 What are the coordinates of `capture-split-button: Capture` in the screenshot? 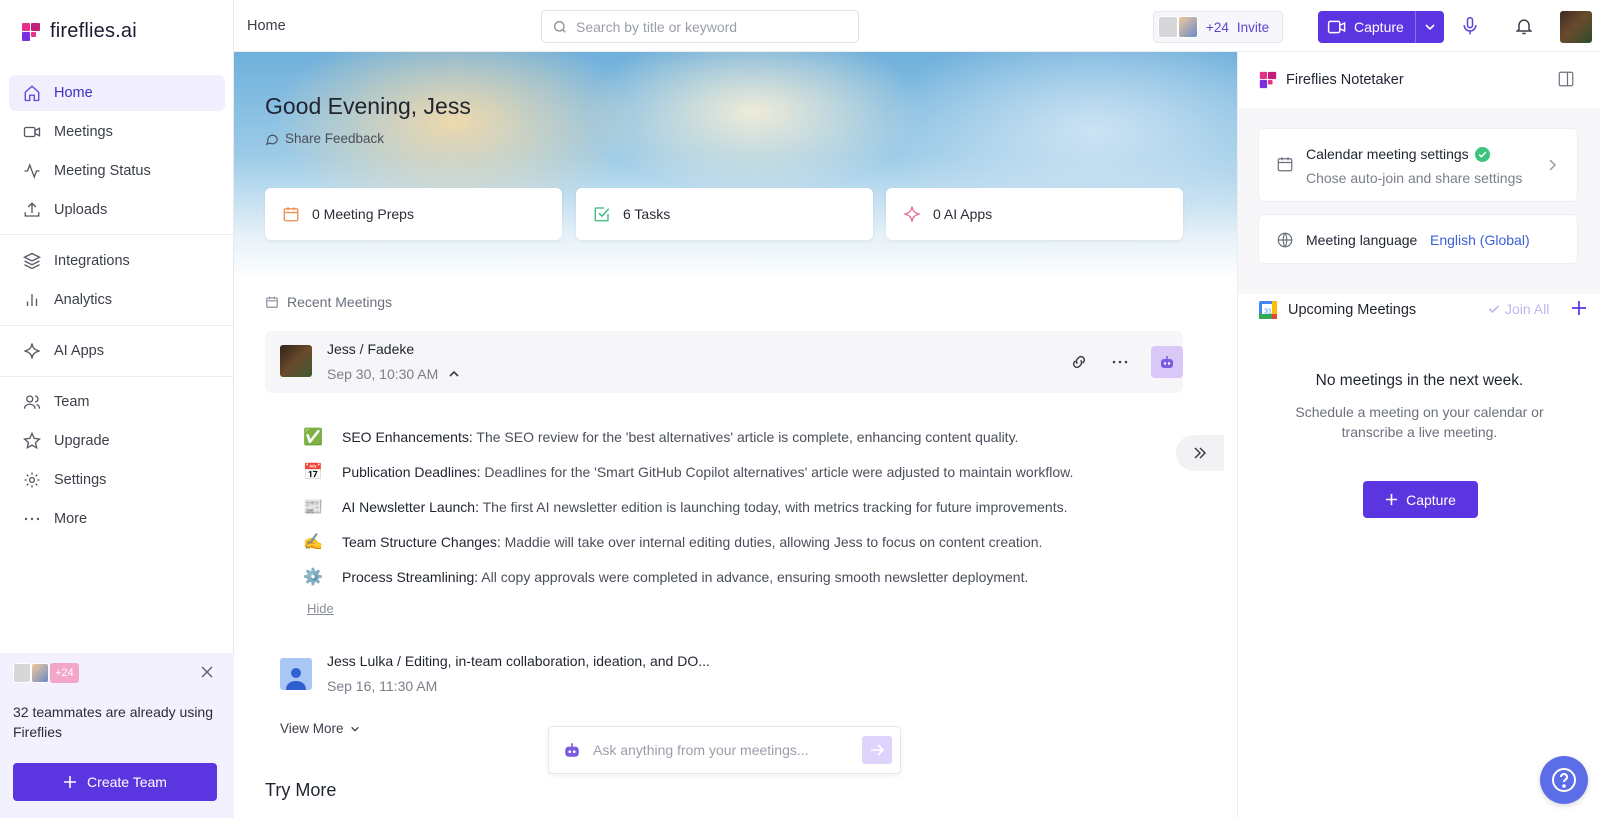 It's located at (1381, 27).